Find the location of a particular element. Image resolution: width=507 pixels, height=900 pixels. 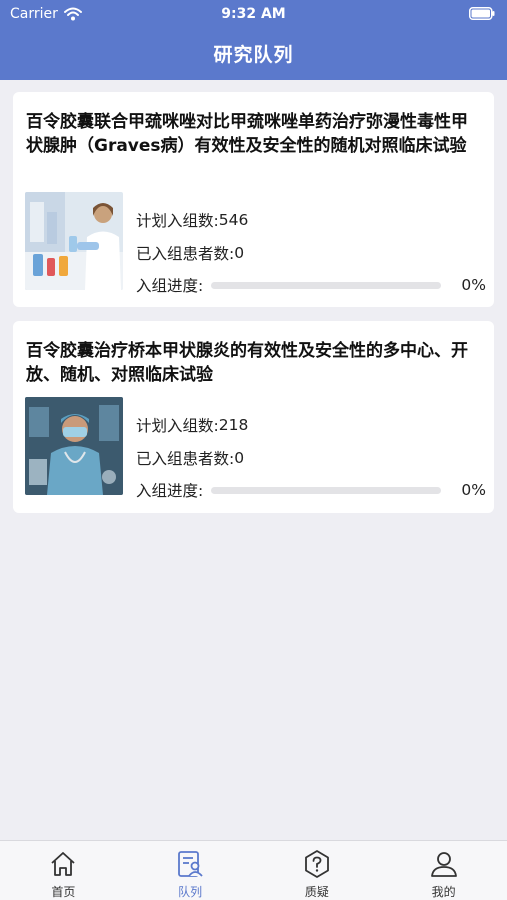

study-title: 百令胶囊治疗桥本甲状腺炎的有效性及安全性的多中心、开放、随机、对照临床试验 is located at coordinates (247, 363).